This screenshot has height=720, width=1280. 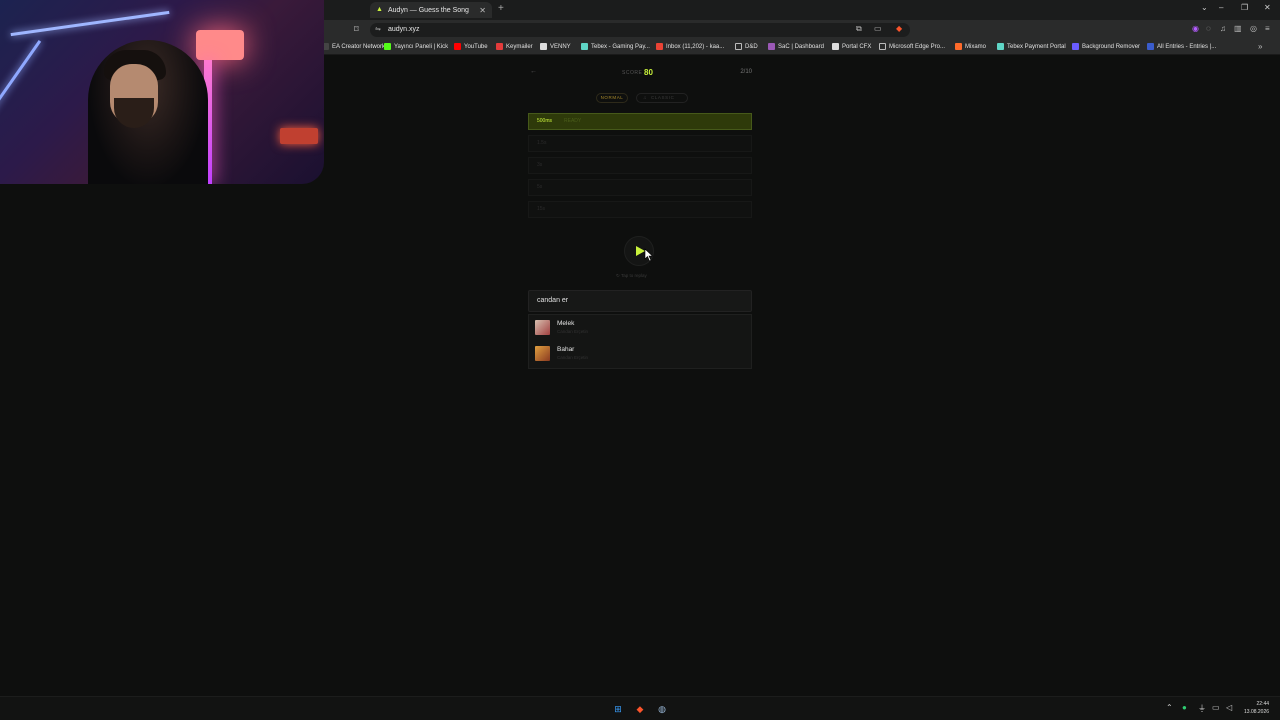 I want to click on venny-icon, so click(x=543, y=46).